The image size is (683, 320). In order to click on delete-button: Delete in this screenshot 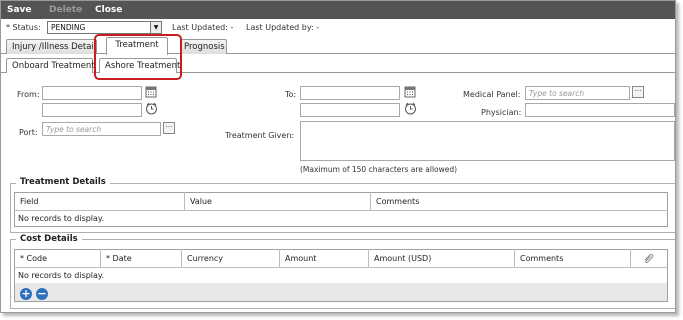, I will do `click(65, 10)`.